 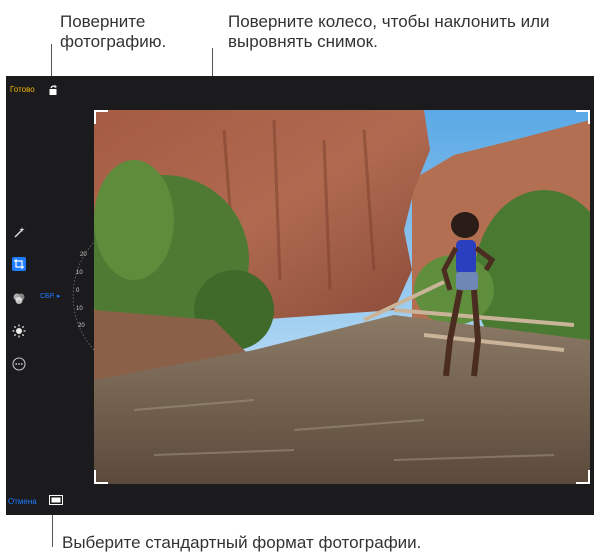 I want to click on callout-aspect: Выберите стандартный формат фотографии., so click(x=242, y=542).